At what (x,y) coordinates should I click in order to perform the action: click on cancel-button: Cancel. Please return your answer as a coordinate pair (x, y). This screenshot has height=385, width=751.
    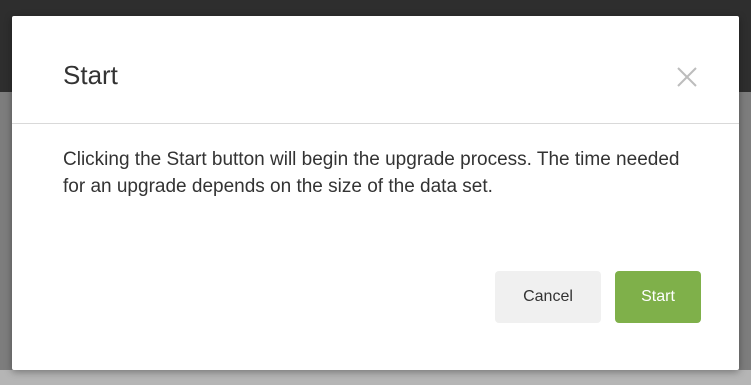
    Looking at the image, I should click on (548, 297).